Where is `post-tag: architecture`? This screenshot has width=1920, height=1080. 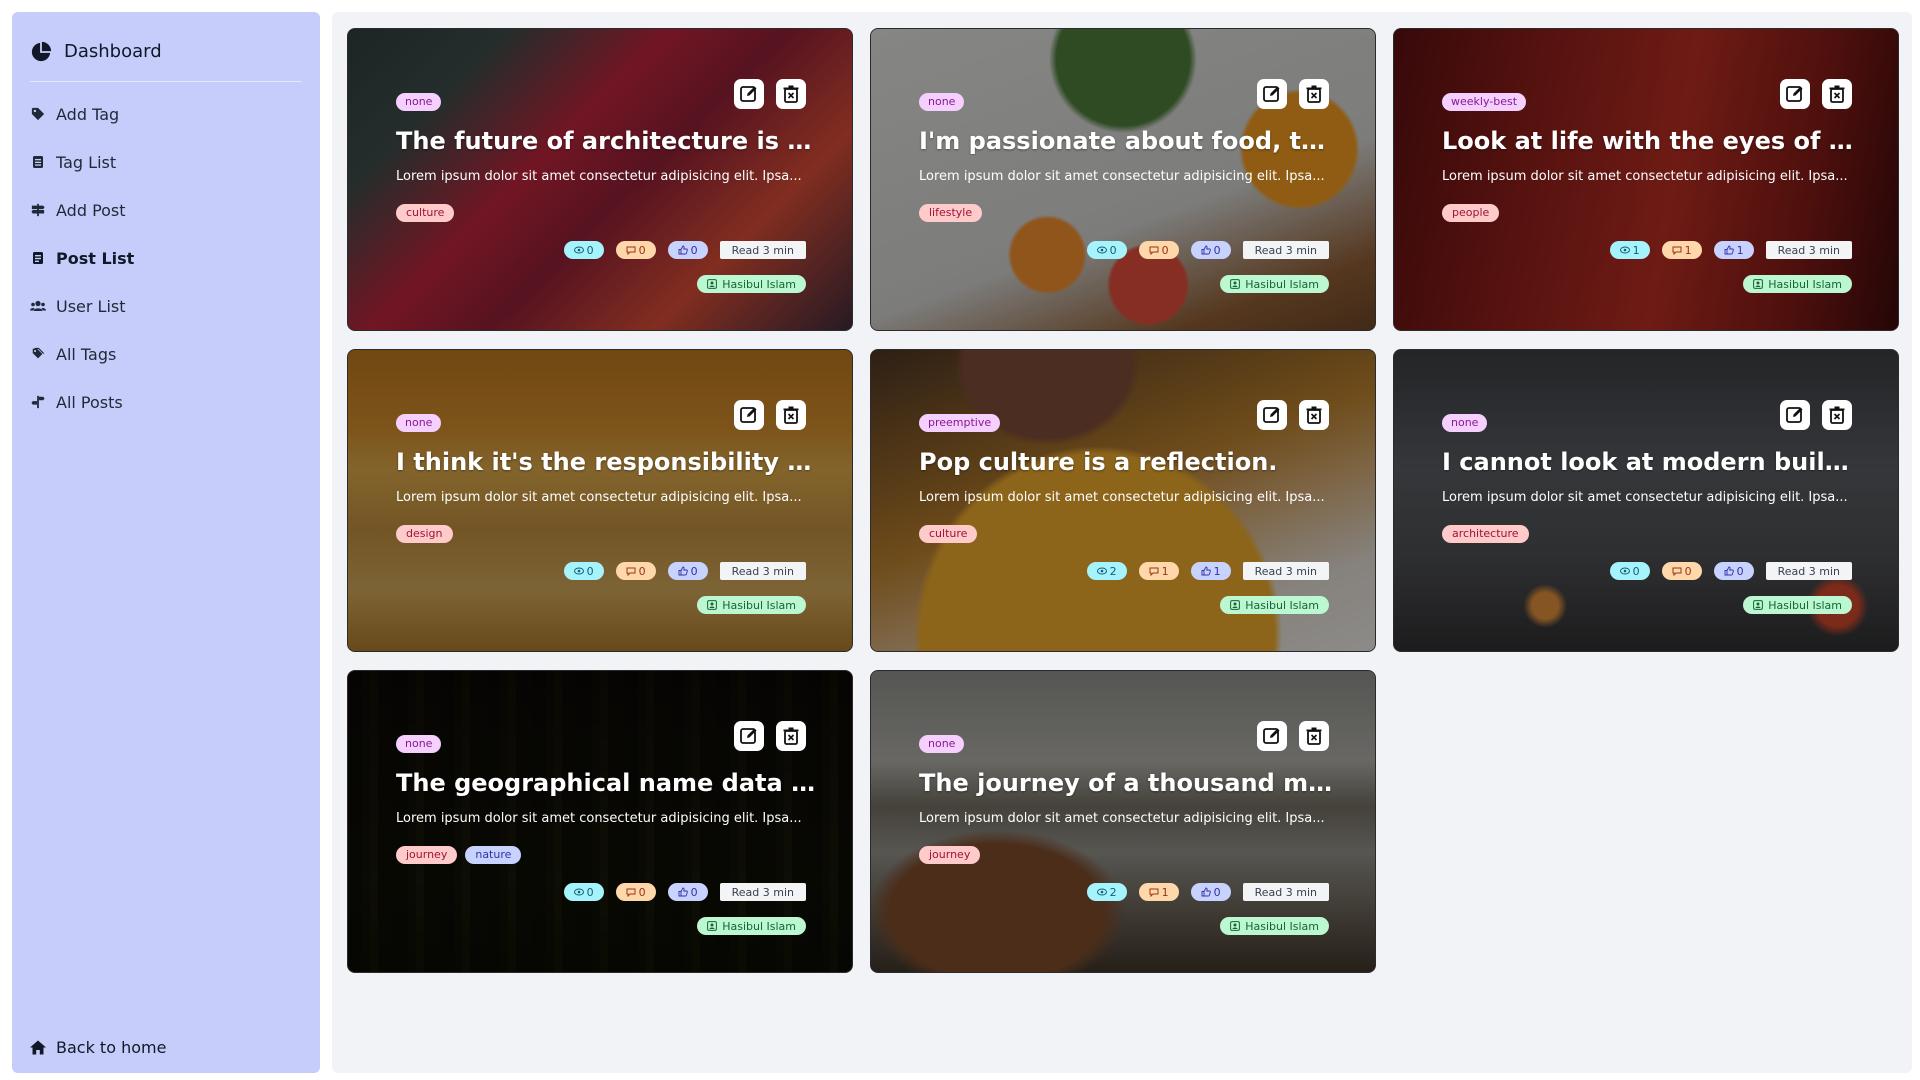
post-tag: architecture is located at coordinates (1485, 534).